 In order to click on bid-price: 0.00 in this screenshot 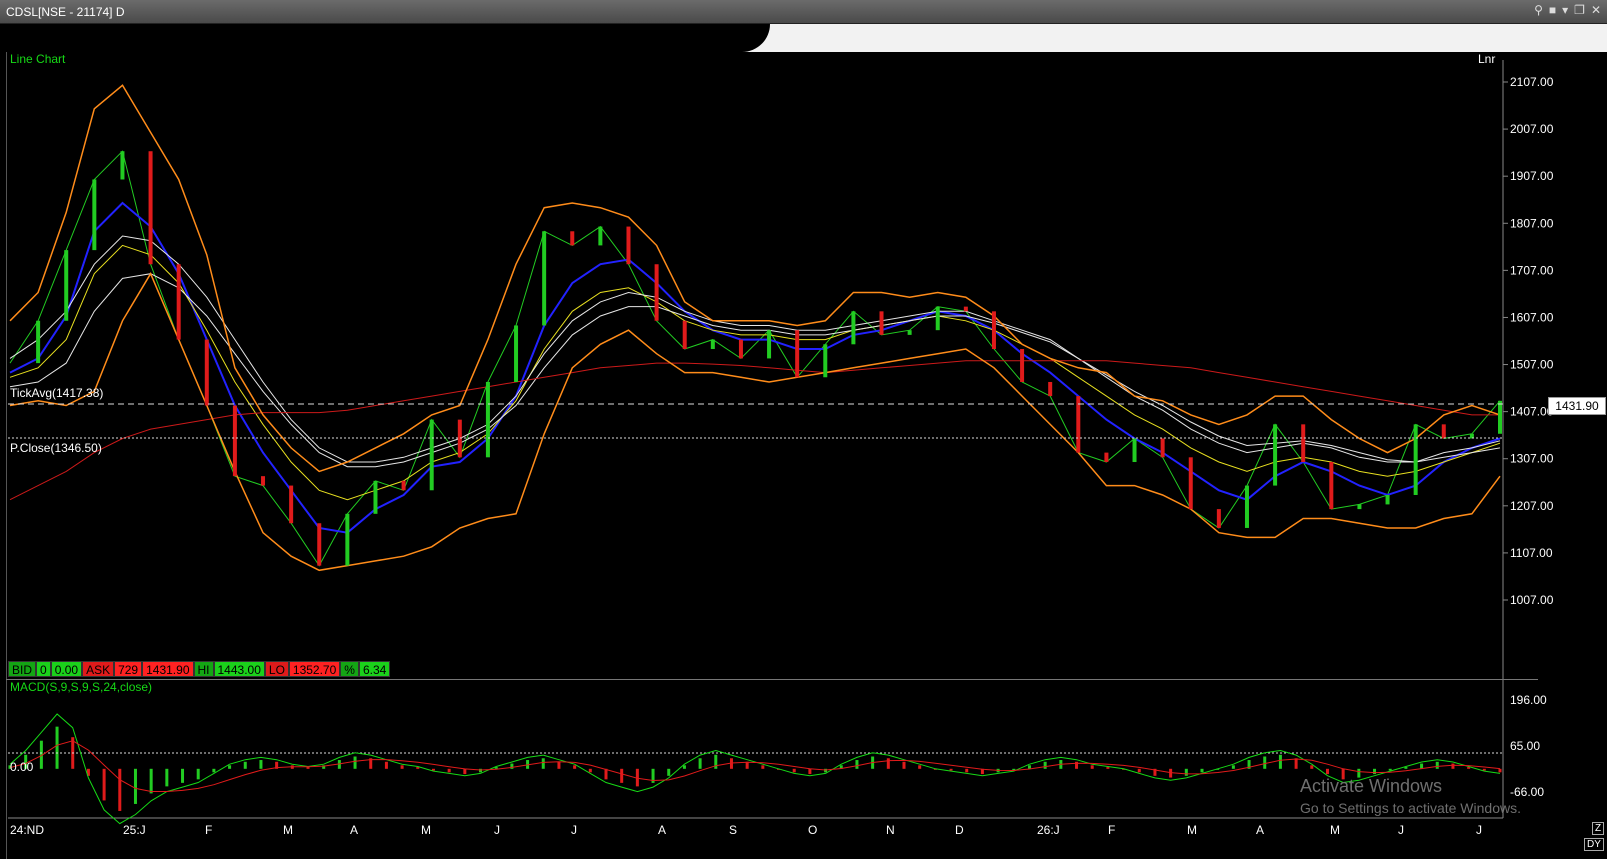, I will do `click(66, 669)`.